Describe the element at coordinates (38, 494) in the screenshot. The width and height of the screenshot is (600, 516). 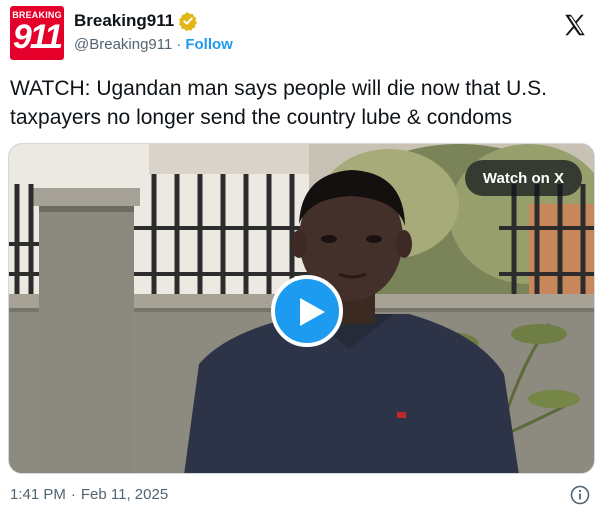
I see `post-time: 1:41 PM` at that location.